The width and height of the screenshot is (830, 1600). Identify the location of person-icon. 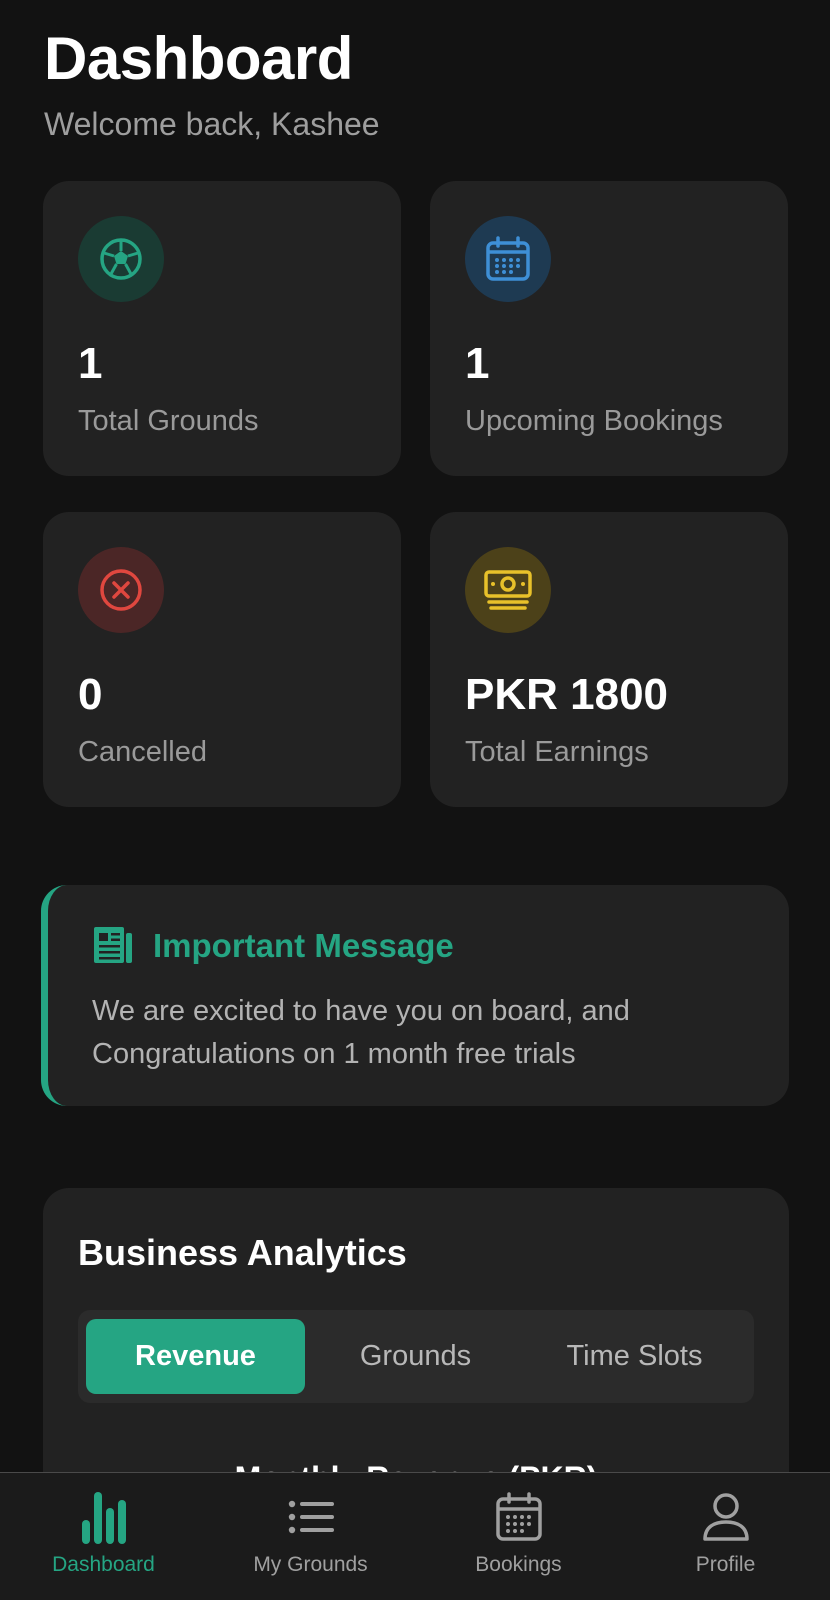
(726, 1517).